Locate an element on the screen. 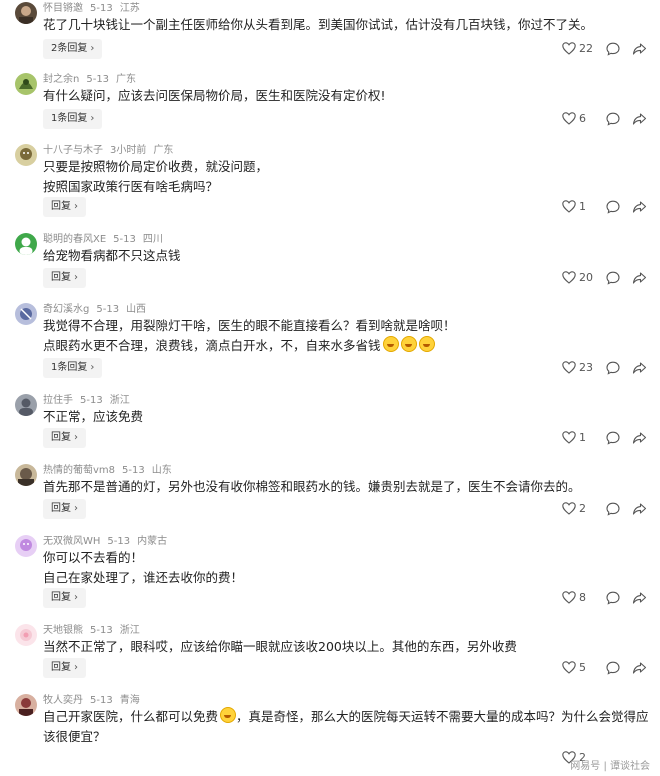 The width and height of the screenshot is (660, 776). comment-line: 我觉得不合理，用裂隙灯干啥，医生的眼不能直接看么？看到啥就是啥呗！ is located at coordinates (249, 325).